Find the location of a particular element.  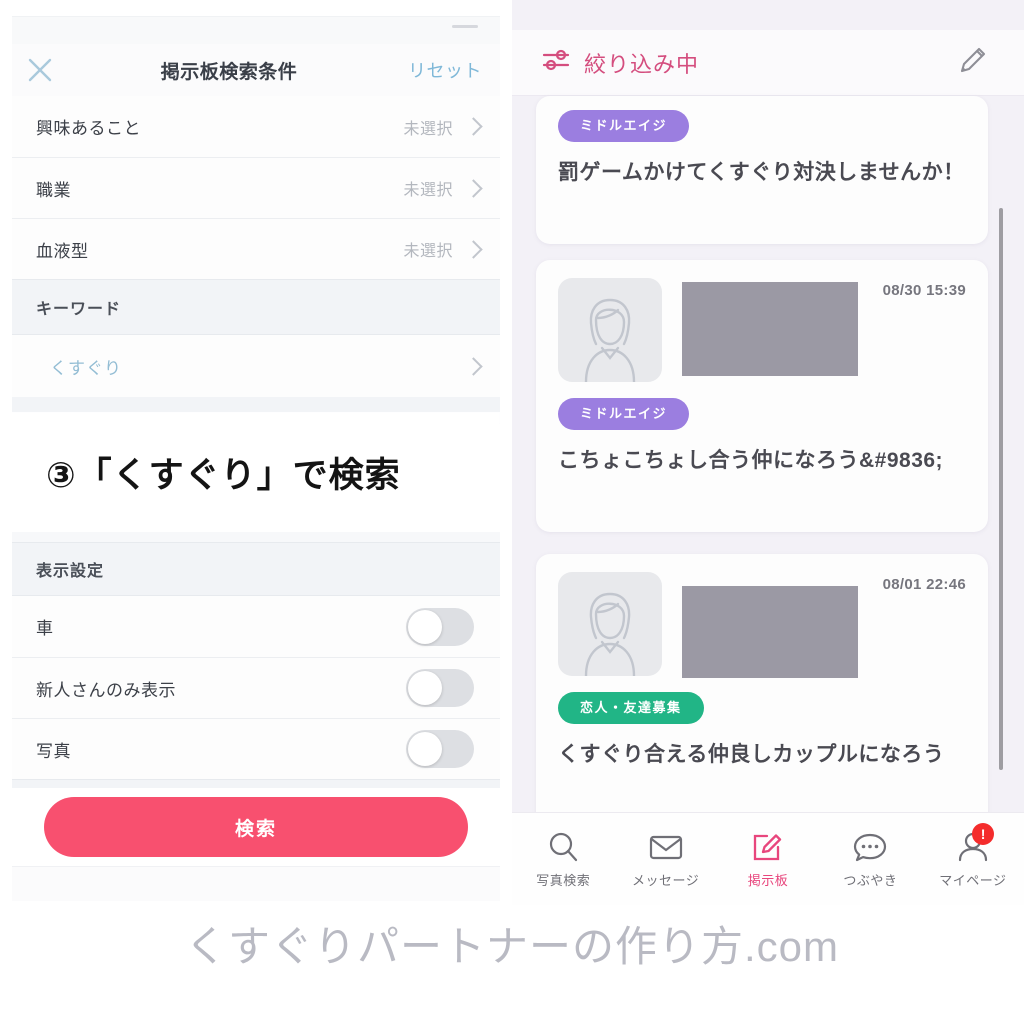

tab-board: 掲示板 is located at coordinates (768, 858).